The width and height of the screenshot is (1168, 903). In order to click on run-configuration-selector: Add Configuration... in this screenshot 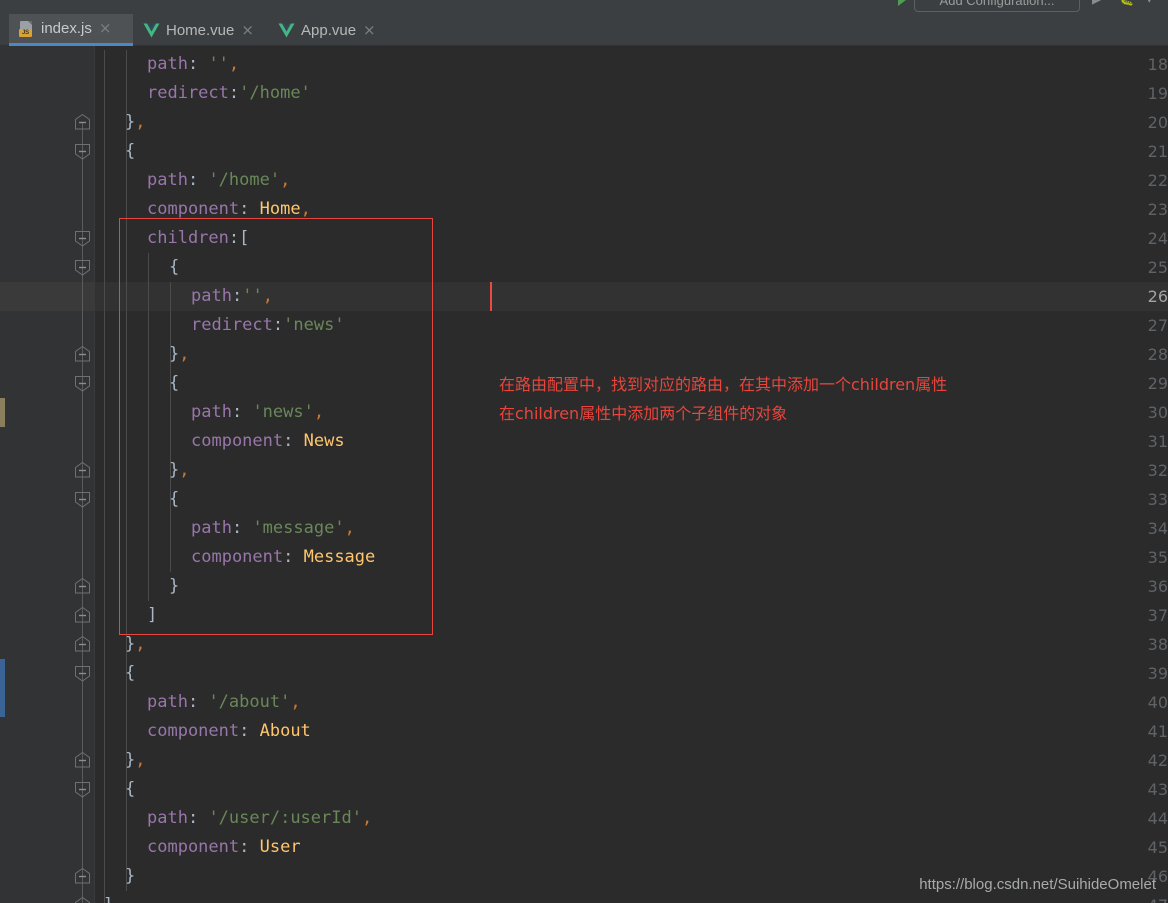, I will do `click(997, 6)`.